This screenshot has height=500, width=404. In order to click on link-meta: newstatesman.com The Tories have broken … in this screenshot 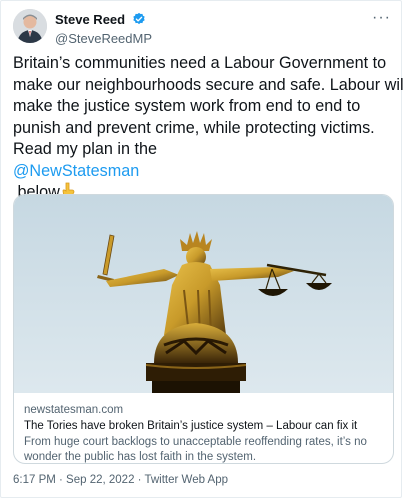, I will do `click(205, 433)`.